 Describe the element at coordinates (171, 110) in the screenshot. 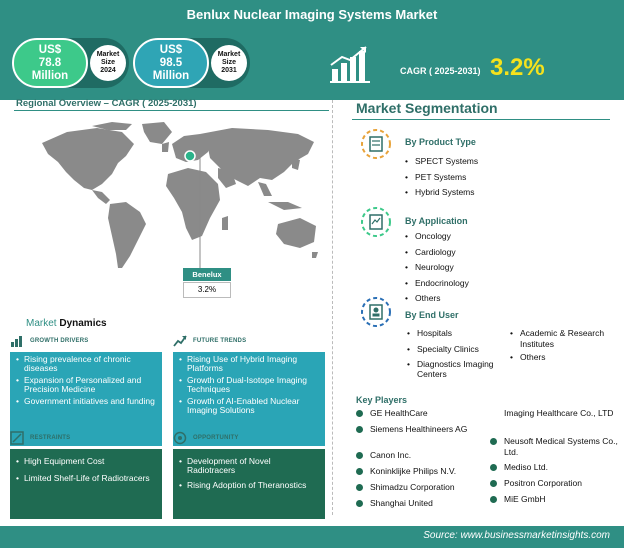

I see `regional-title-underline` at that location.